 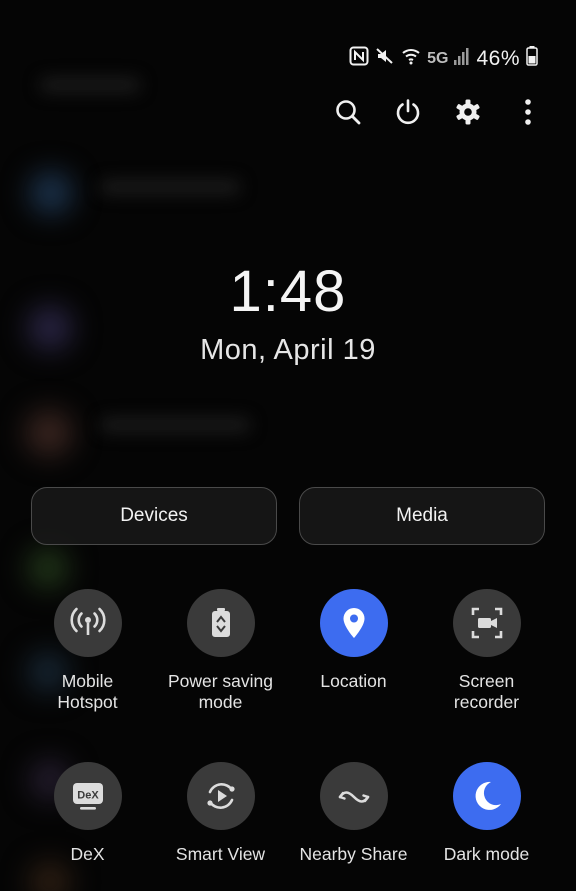 I want to click on dex-icon: DeX, so click(x=87, y=796).